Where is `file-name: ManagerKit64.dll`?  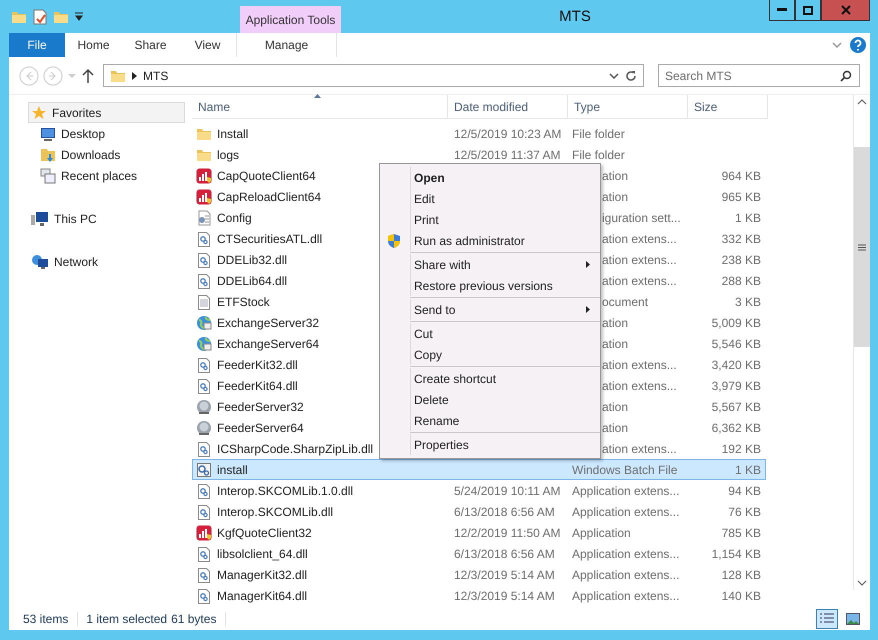 file-name: ManagerKit64.dll is located at coordinates (262, 595).